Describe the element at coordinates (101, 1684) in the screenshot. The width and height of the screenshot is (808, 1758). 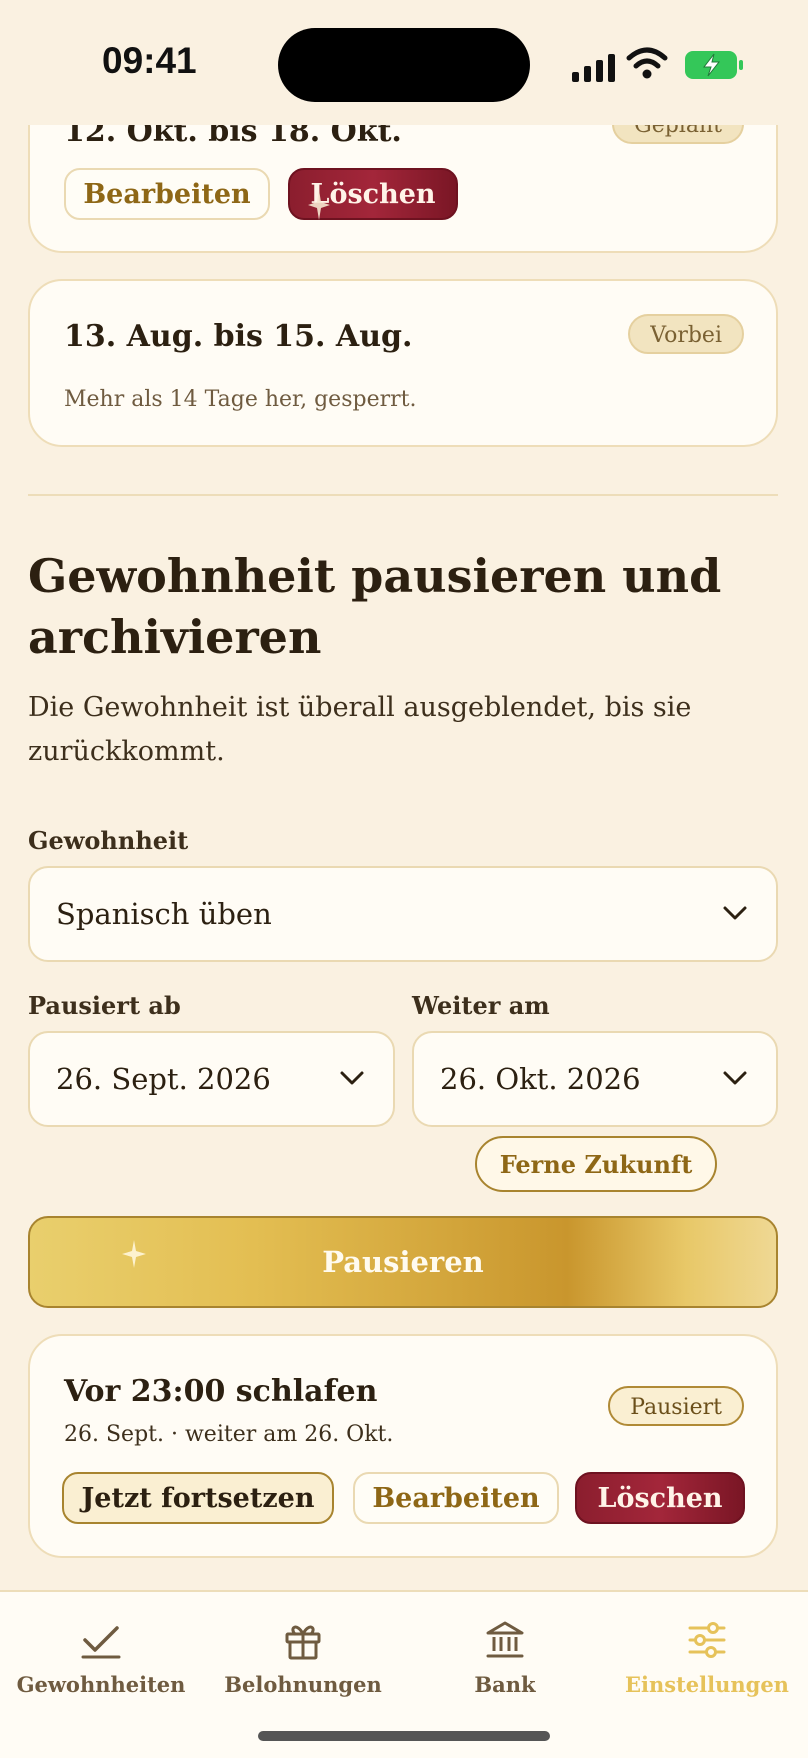
I see `tab-label: Gewohnheiten` at that location.